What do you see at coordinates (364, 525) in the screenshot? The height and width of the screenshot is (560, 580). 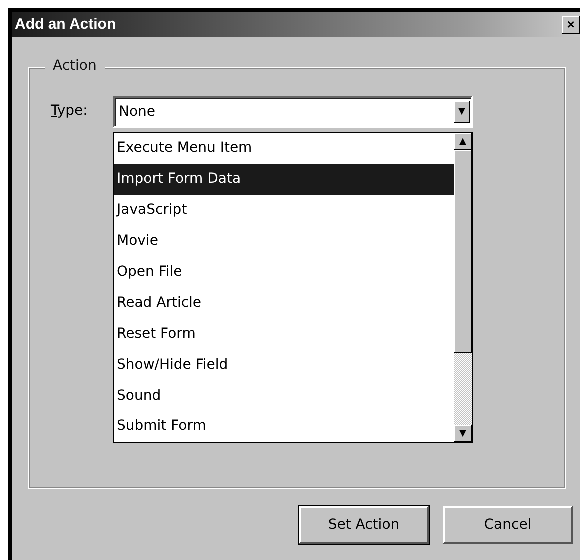 I see `dialog-button: Set Action` at bounding box center [364, 525].